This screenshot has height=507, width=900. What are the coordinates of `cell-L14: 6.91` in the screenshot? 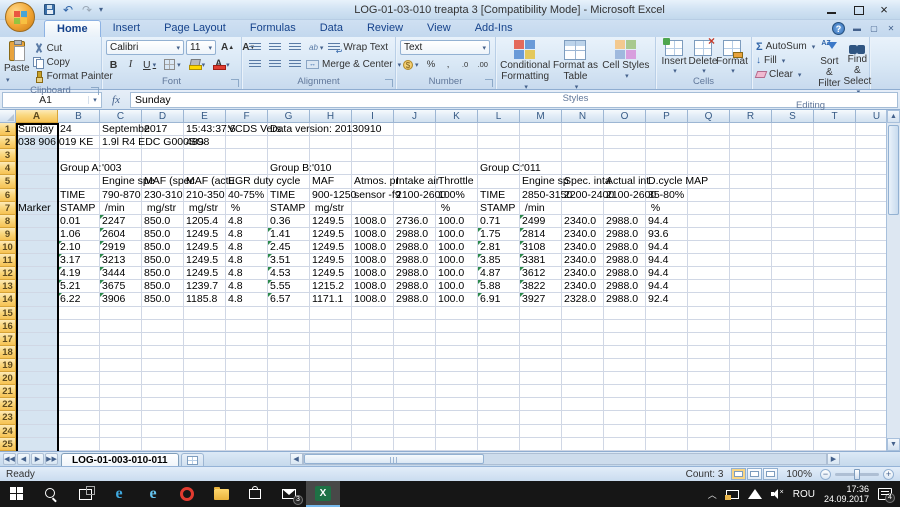 It's located at (499, 300).